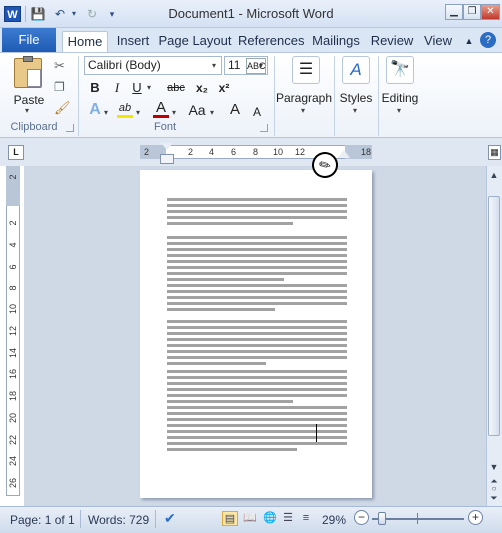 The height and width of the screenshot is (533, 502). What do you see at coordinates (138, 112) in the screenshot?
I see `highlight-dropdown-icon: ▾` at bounding box center [138, 112].